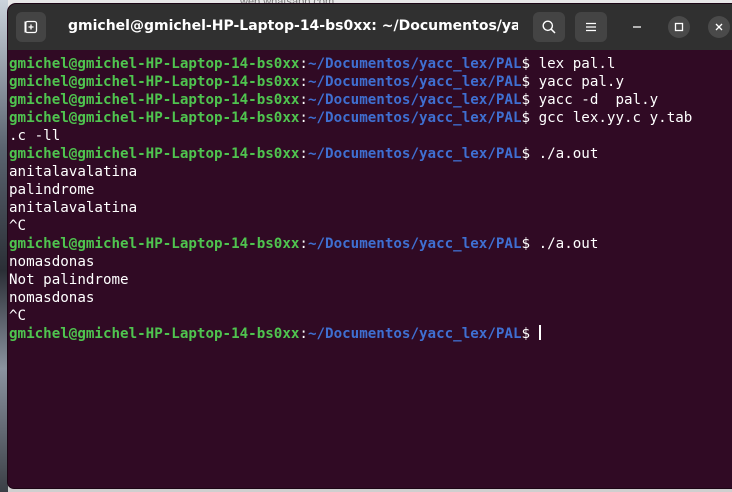  I want to click on search-button, so click(549, 27).